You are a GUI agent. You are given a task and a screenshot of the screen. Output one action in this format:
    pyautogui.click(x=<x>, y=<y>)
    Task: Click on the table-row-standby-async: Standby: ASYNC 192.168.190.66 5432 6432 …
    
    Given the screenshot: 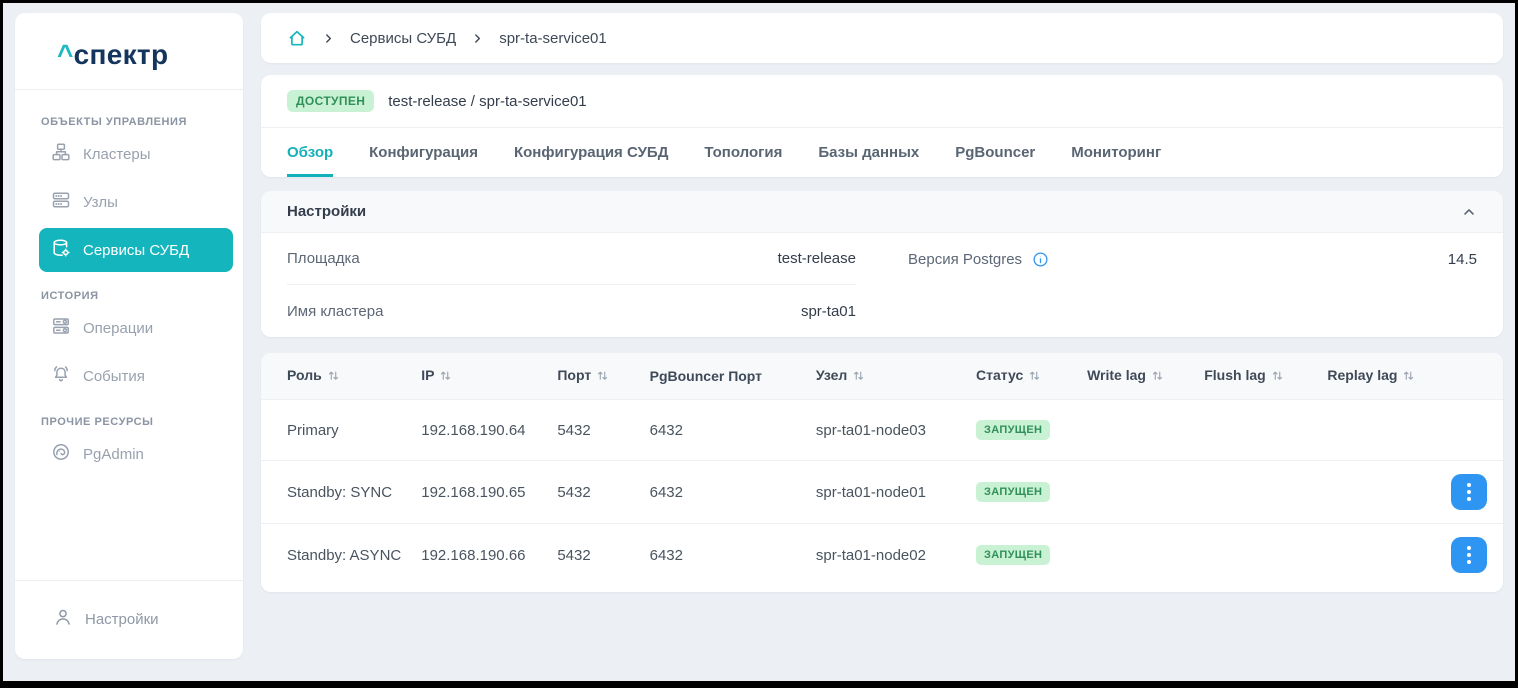 What is the action you would take?
    pyautogui.click(x=882, y=554)
    